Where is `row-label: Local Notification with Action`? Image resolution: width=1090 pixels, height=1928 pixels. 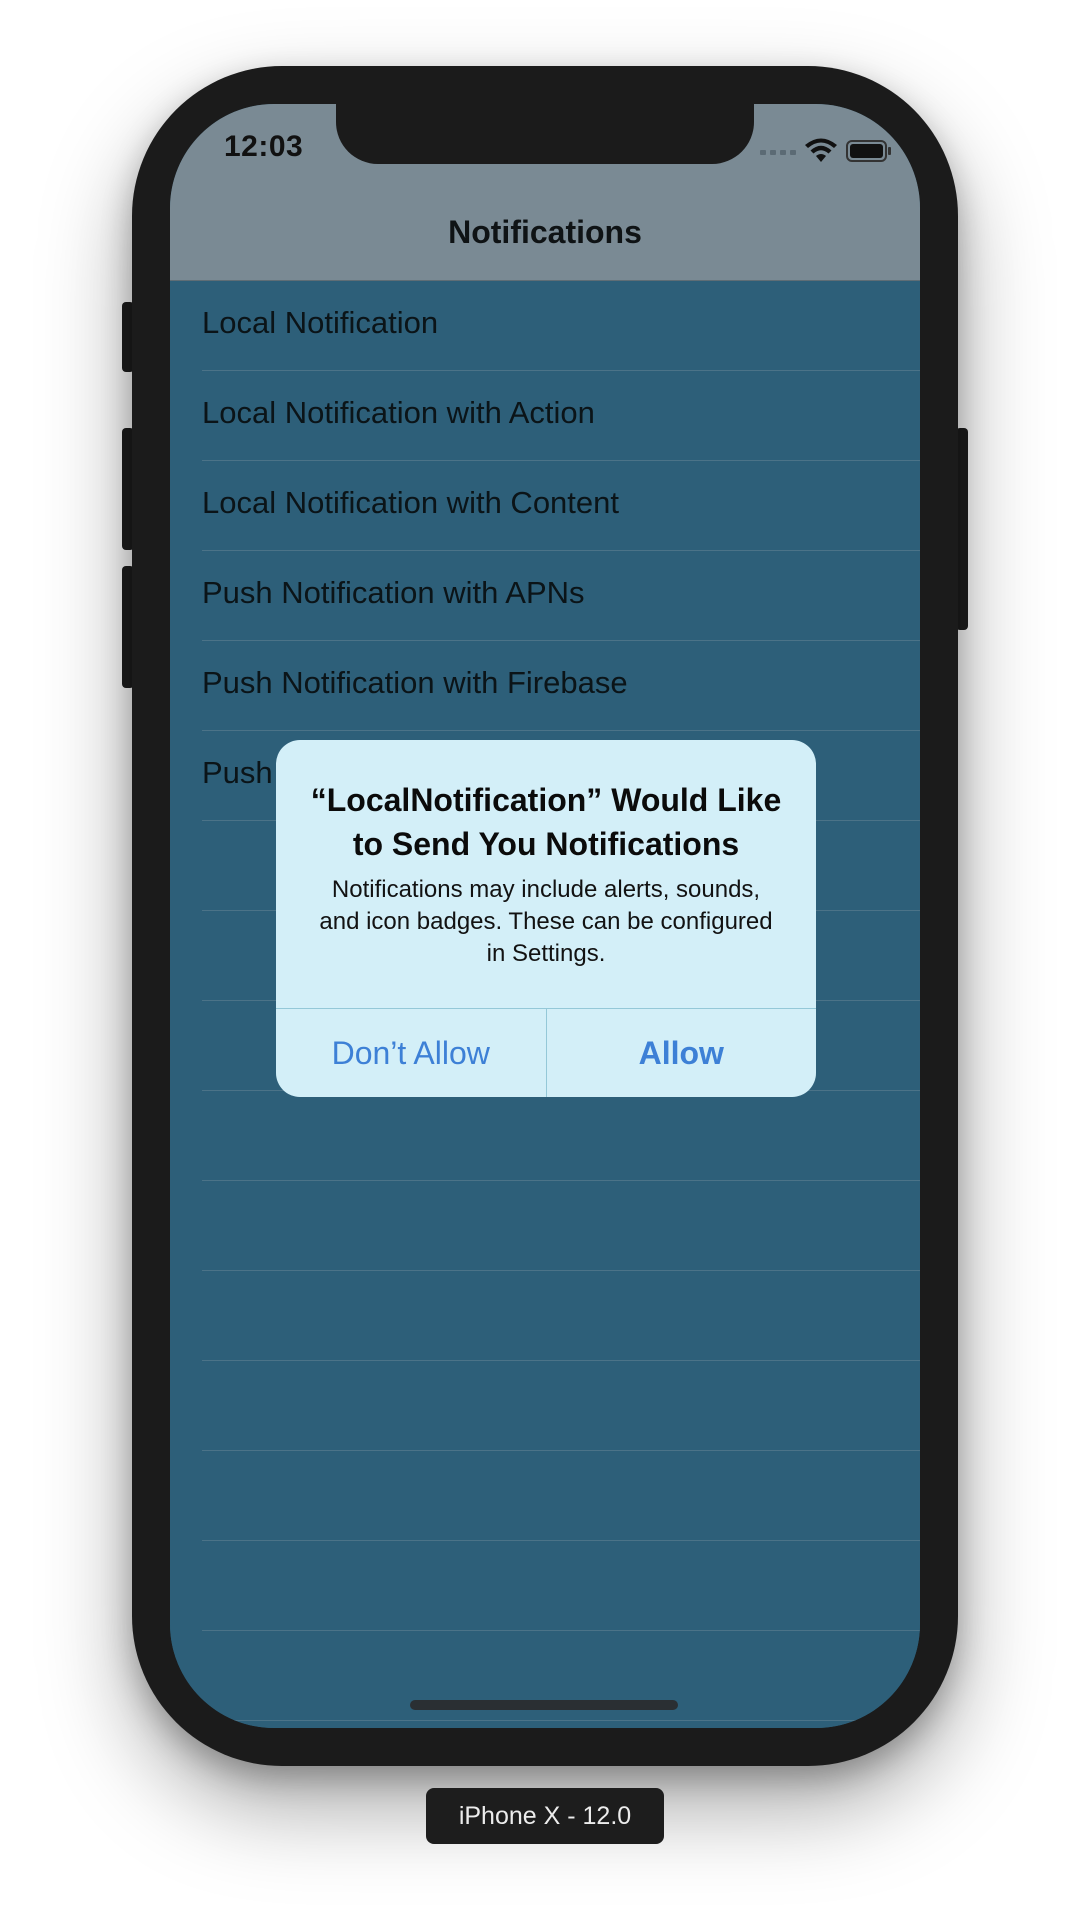 row-label: Local Notification with Action is located at coordinates (398, 412).